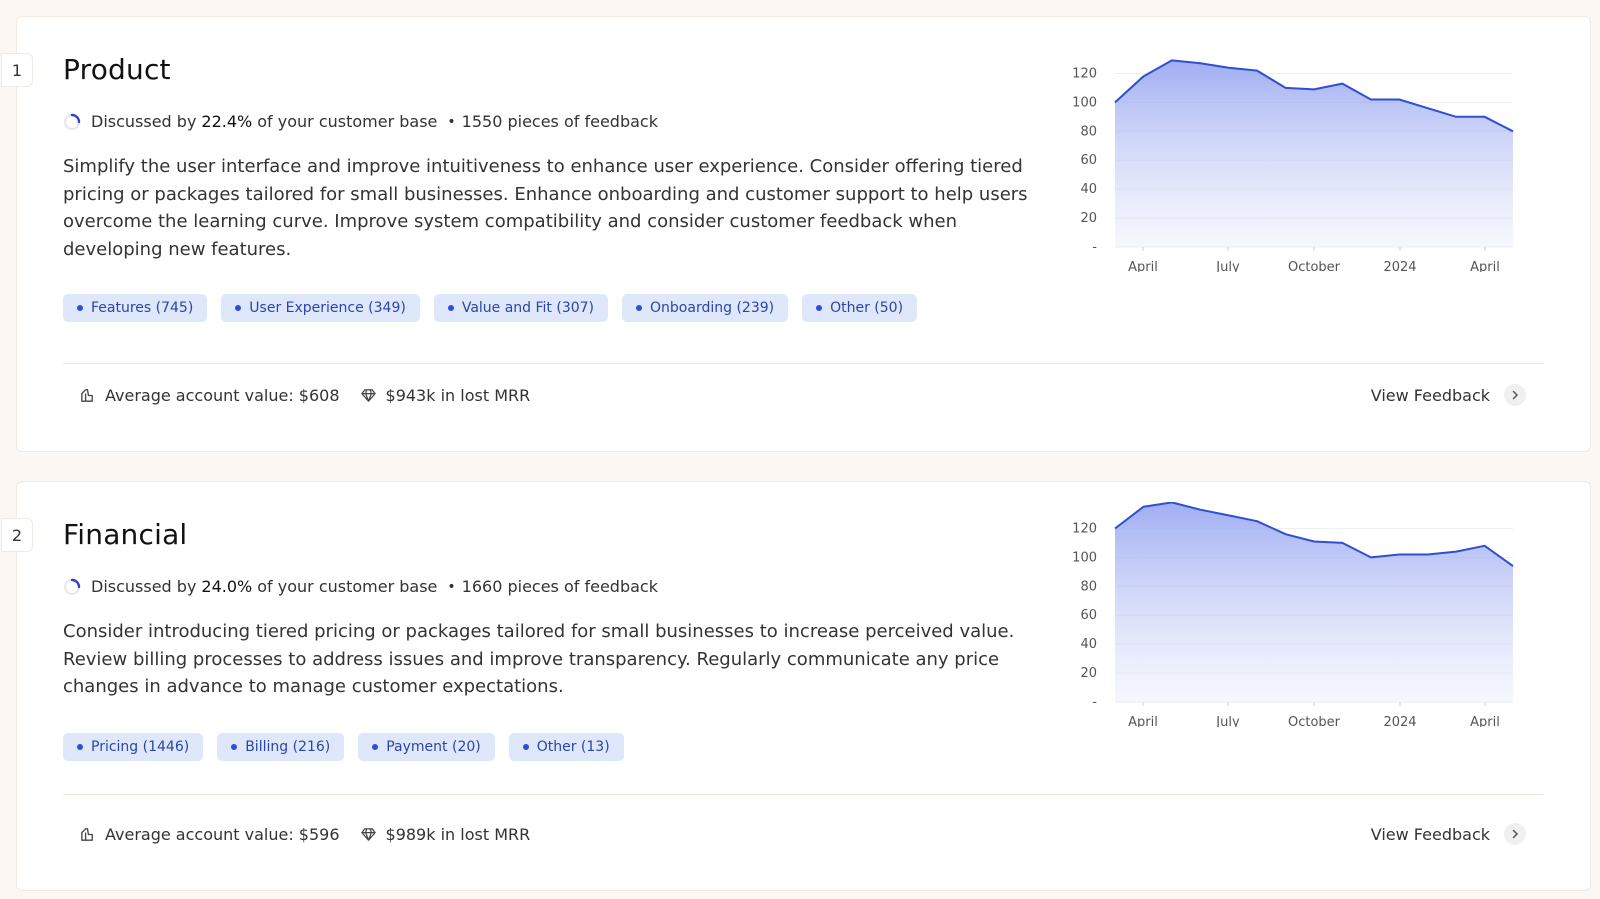 The height and width of the screenshot is (899, 1600). What do you see at coordinates (712, 308) in the screenshot?
I see `tag-label: Onboarding (239)` at bounding box center [712, 308].